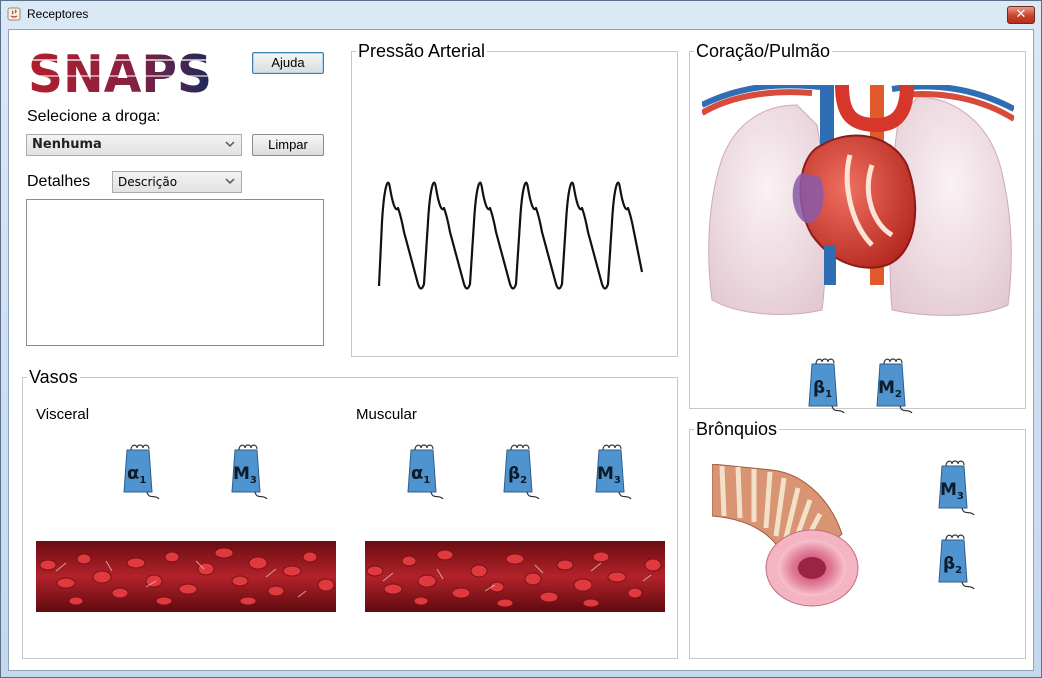 This screenshot has width=1042, height=678. What do you see at coordinates (521, 14) in the screenshot?
I see `title-bar: Receptores ✕` at bounding box center [521, 14].